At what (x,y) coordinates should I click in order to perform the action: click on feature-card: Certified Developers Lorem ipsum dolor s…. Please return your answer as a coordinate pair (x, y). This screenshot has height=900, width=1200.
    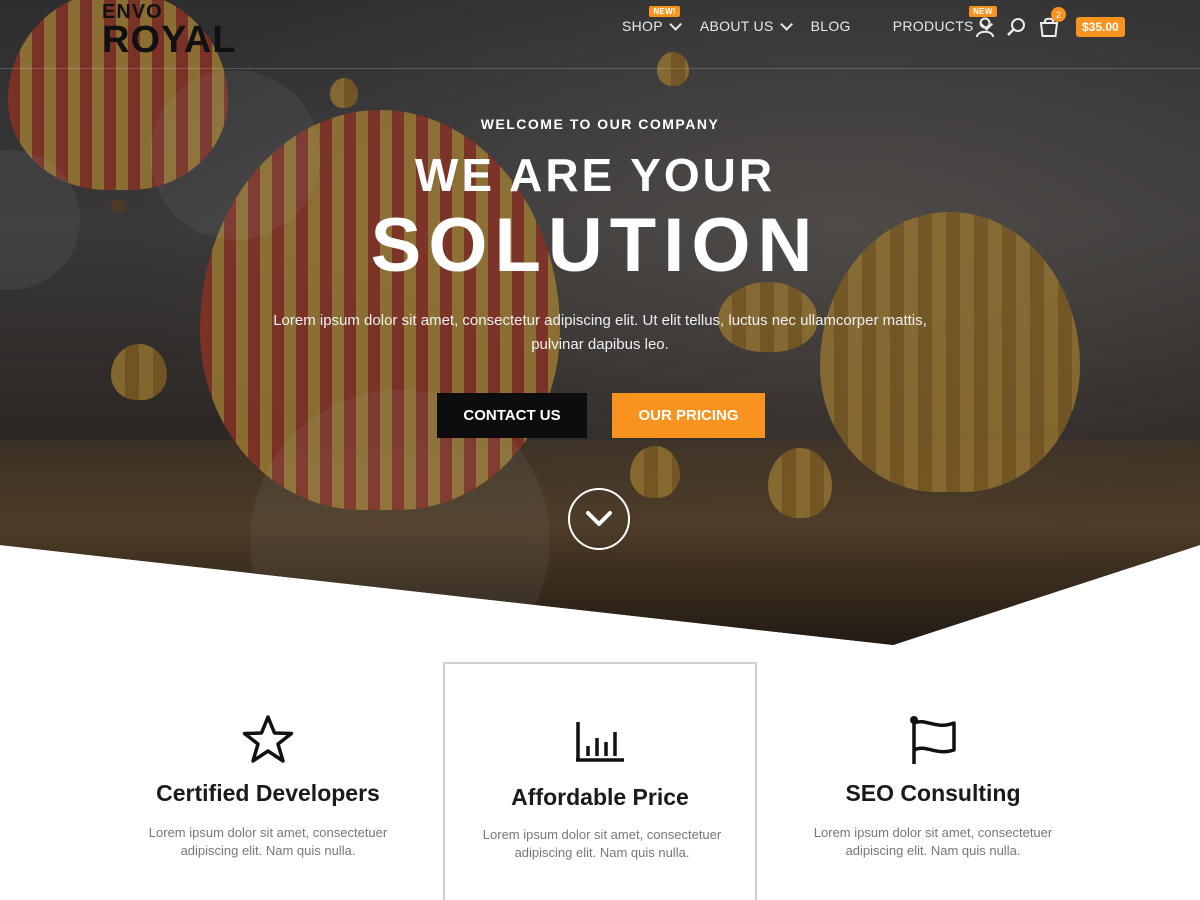
    Looking at the image, I should click on (268, 781).